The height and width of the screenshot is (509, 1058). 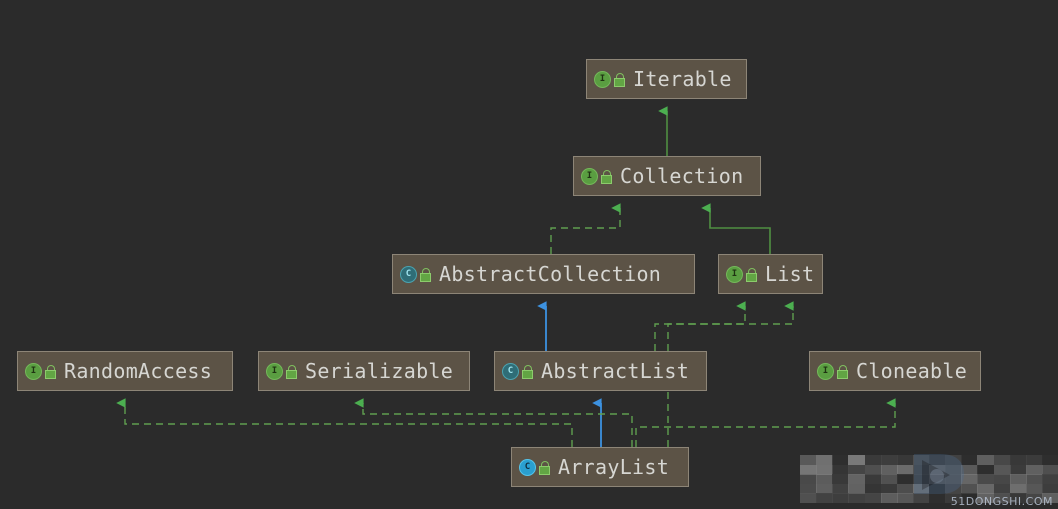 What do you see at coordinates (912, 371) in the screenshot?
I see `node-label: Cloneable` at bounding box center [912, 371].